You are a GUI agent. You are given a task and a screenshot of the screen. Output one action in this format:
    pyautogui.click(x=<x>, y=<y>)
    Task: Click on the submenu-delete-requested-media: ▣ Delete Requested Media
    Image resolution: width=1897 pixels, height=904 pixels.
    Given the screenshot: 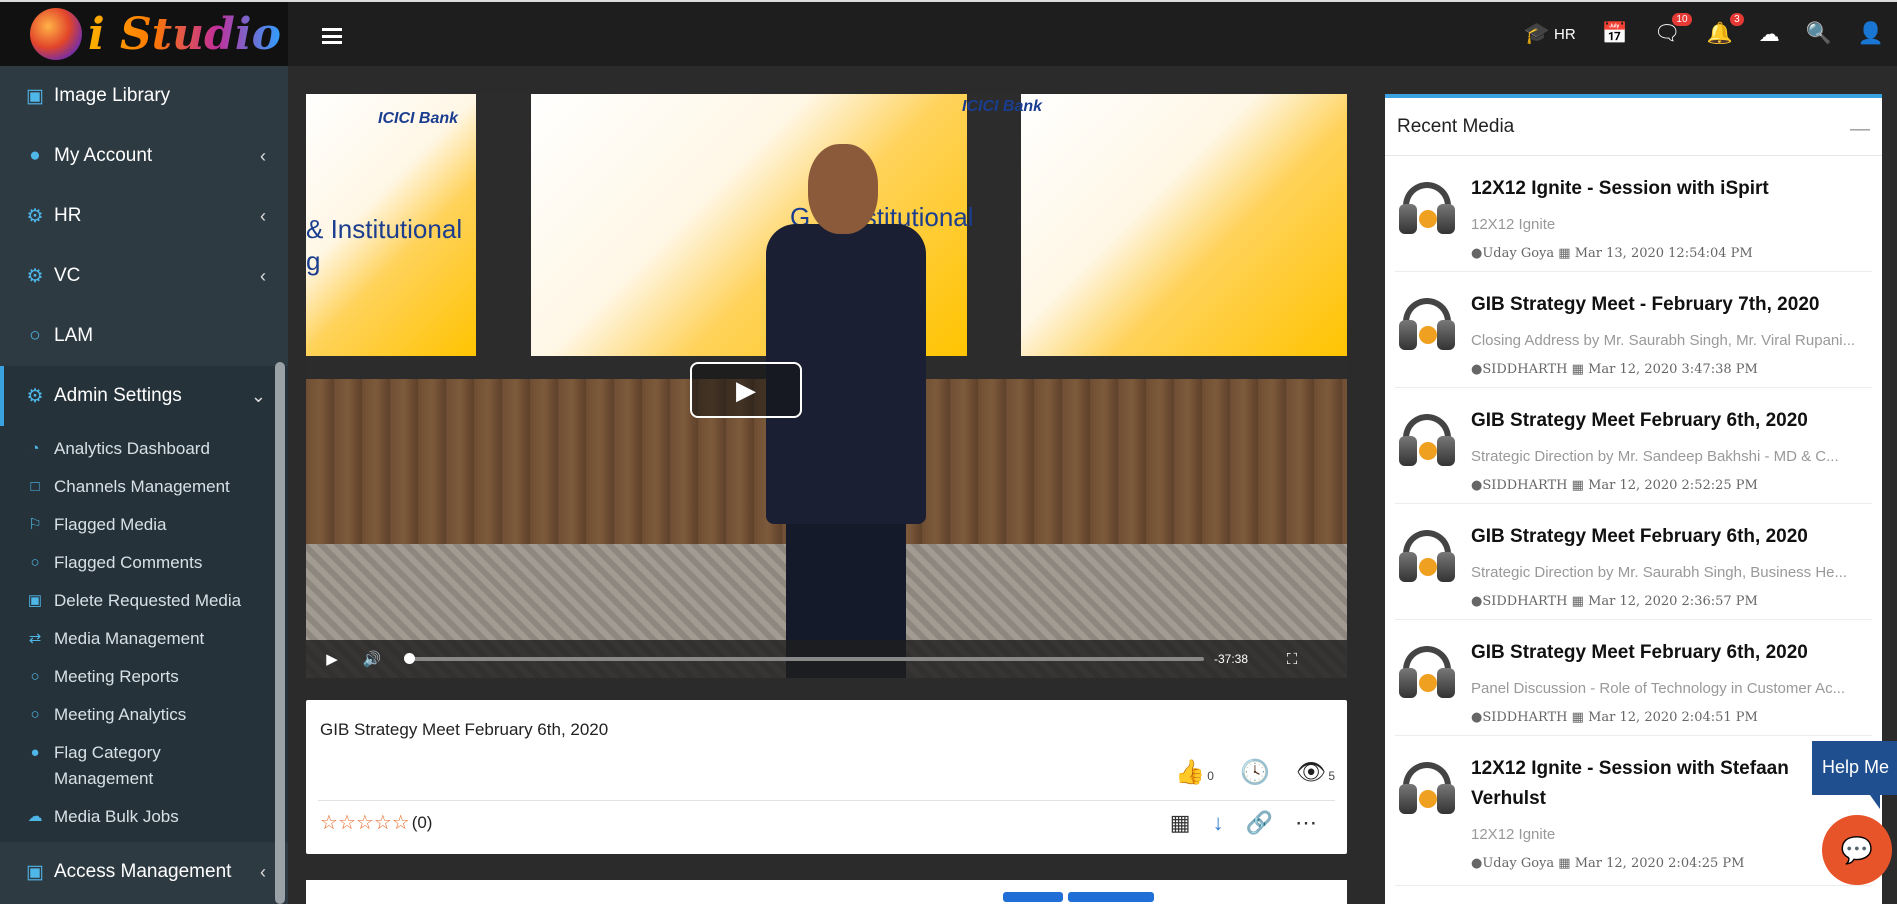 What is the action you would take?
    pyautogui.click(x=144, y=601)
    